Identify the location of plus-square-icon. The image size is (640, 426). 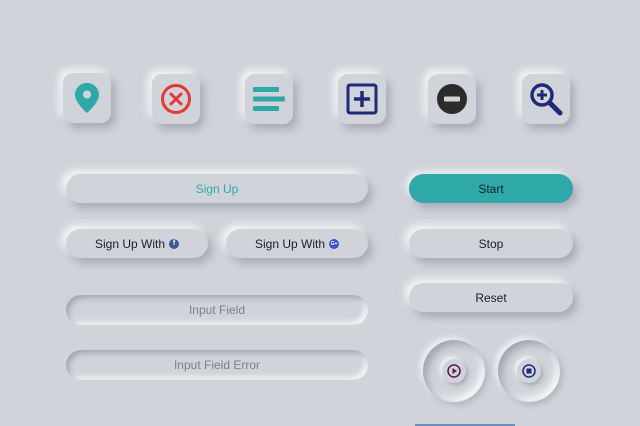
(362, 99).